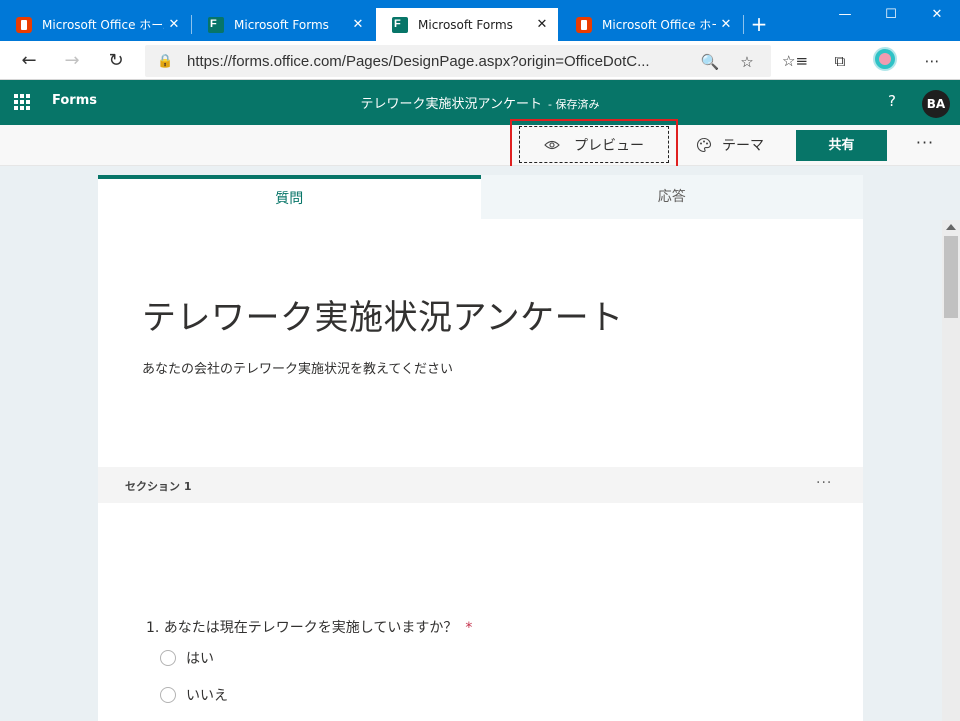 Image resolution: width=960 pixels, height=721 pixels. Describe the element at coordinates (158, 486) in the screenshot. I see `section-label: セクション 1` at that location.